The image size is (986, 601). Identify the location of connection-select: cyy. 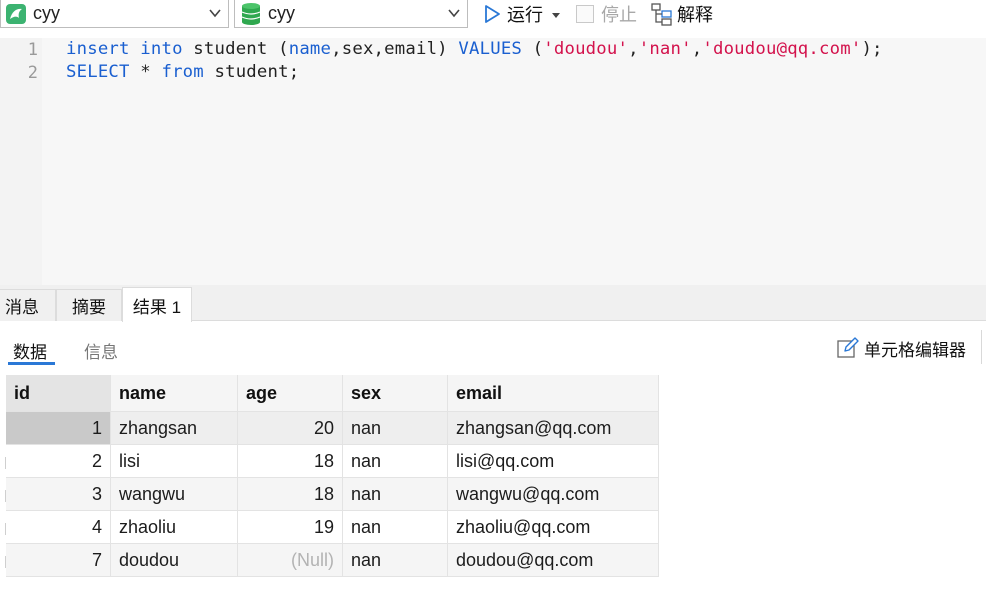
(114, 14).